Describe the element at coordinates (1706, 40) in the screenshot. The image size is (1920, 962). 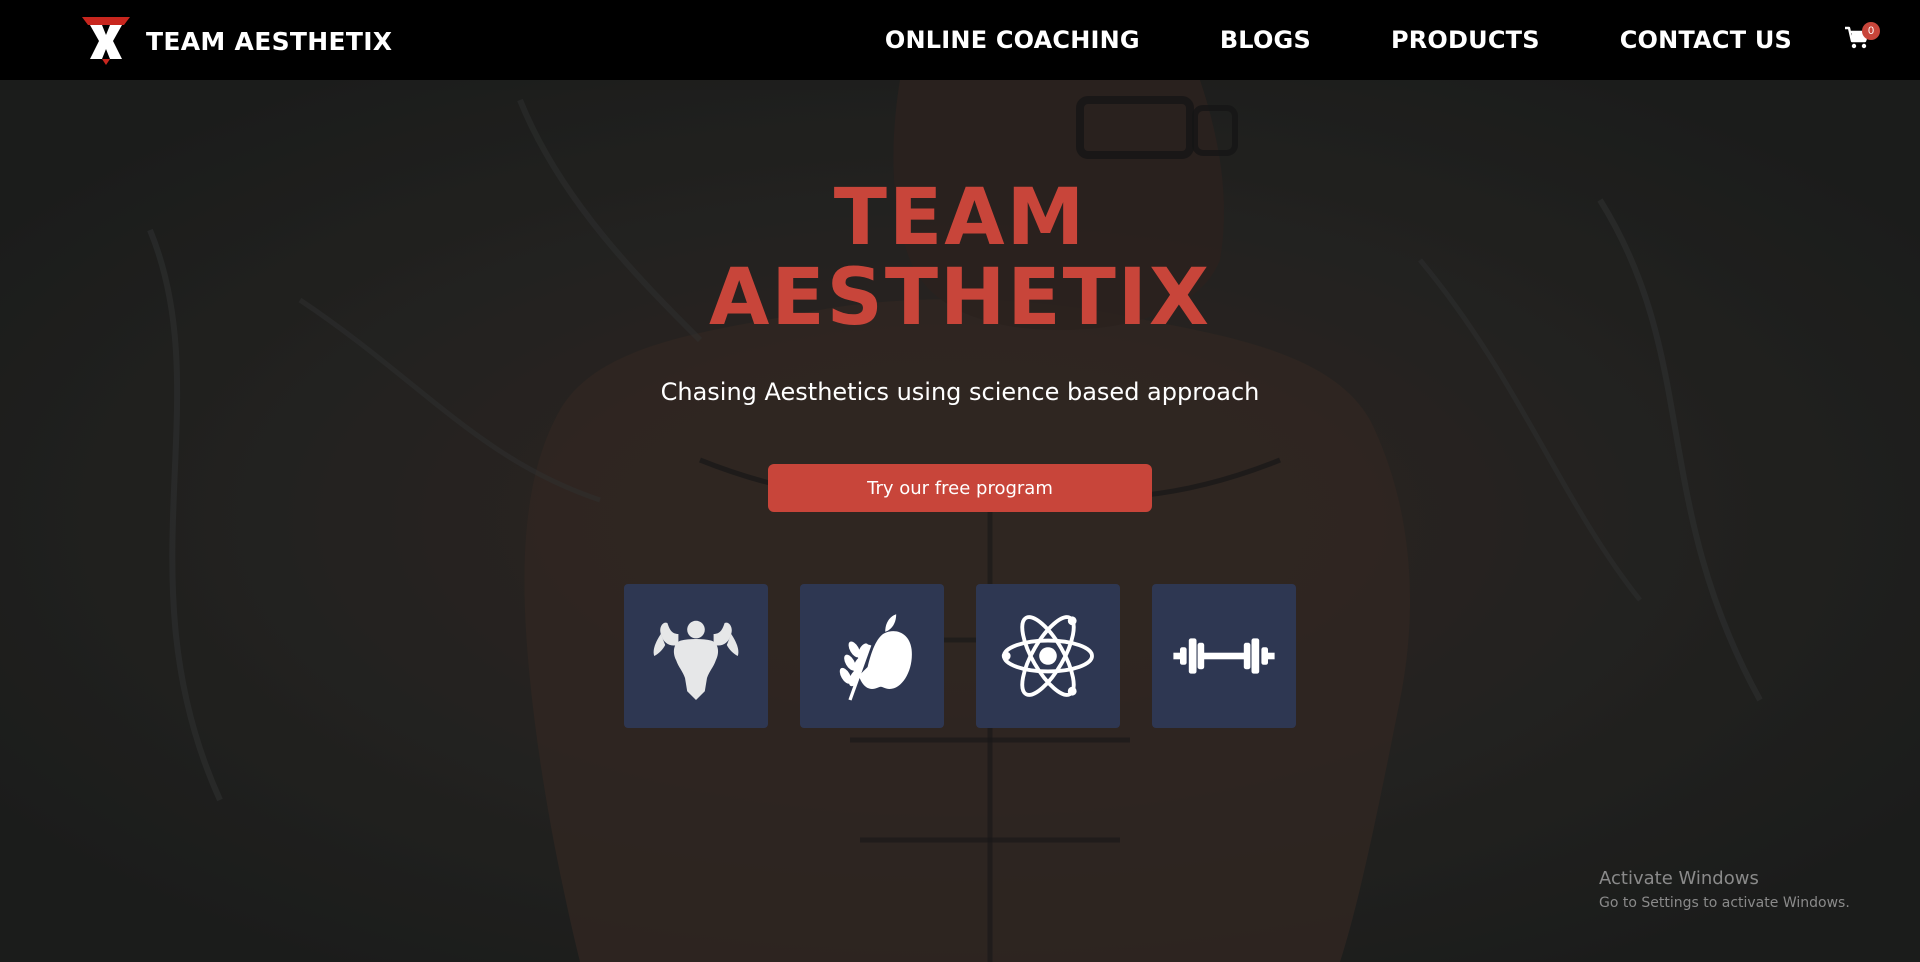
I see `nav-link-contact-us: CONTACT US` at that location.